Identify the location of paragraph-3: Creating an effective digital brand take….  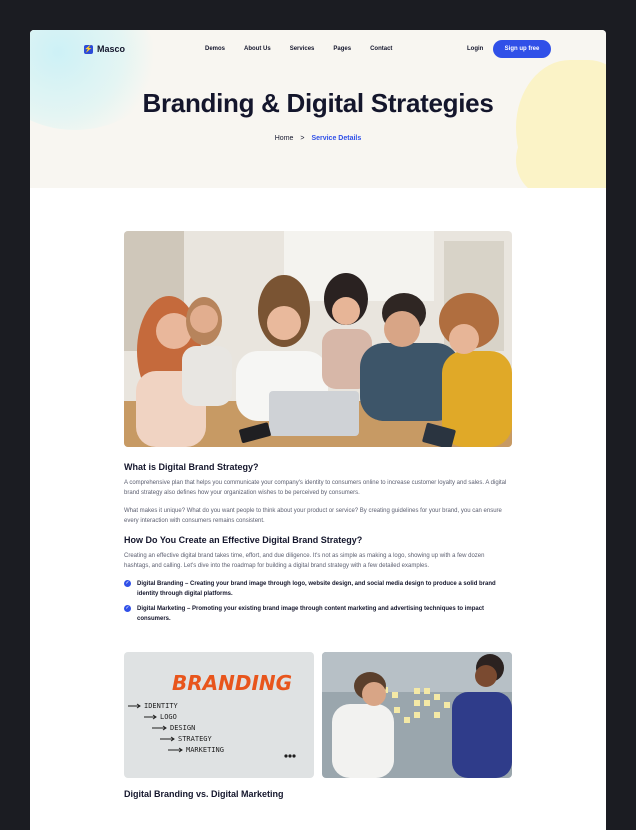
(304, 561).